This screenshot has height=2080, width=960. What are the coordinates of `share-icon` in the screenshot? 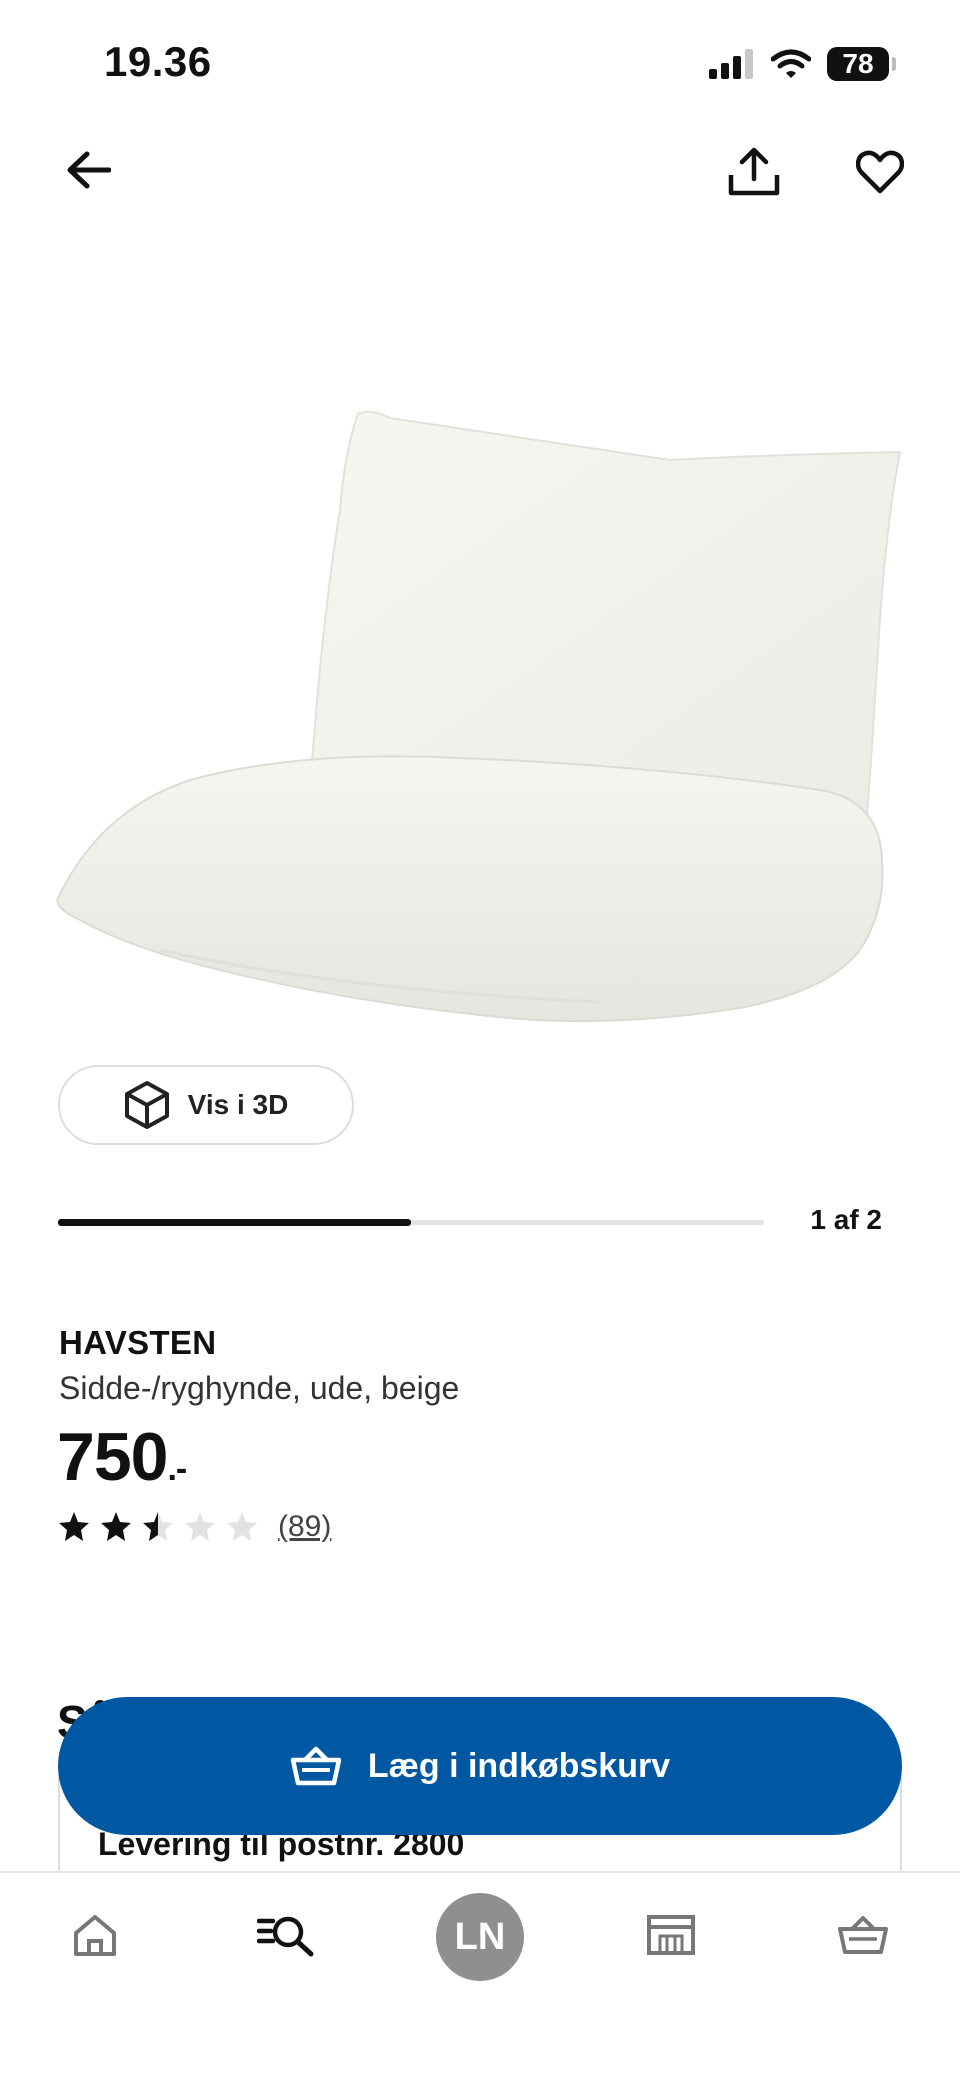 It's located at (754, 171).